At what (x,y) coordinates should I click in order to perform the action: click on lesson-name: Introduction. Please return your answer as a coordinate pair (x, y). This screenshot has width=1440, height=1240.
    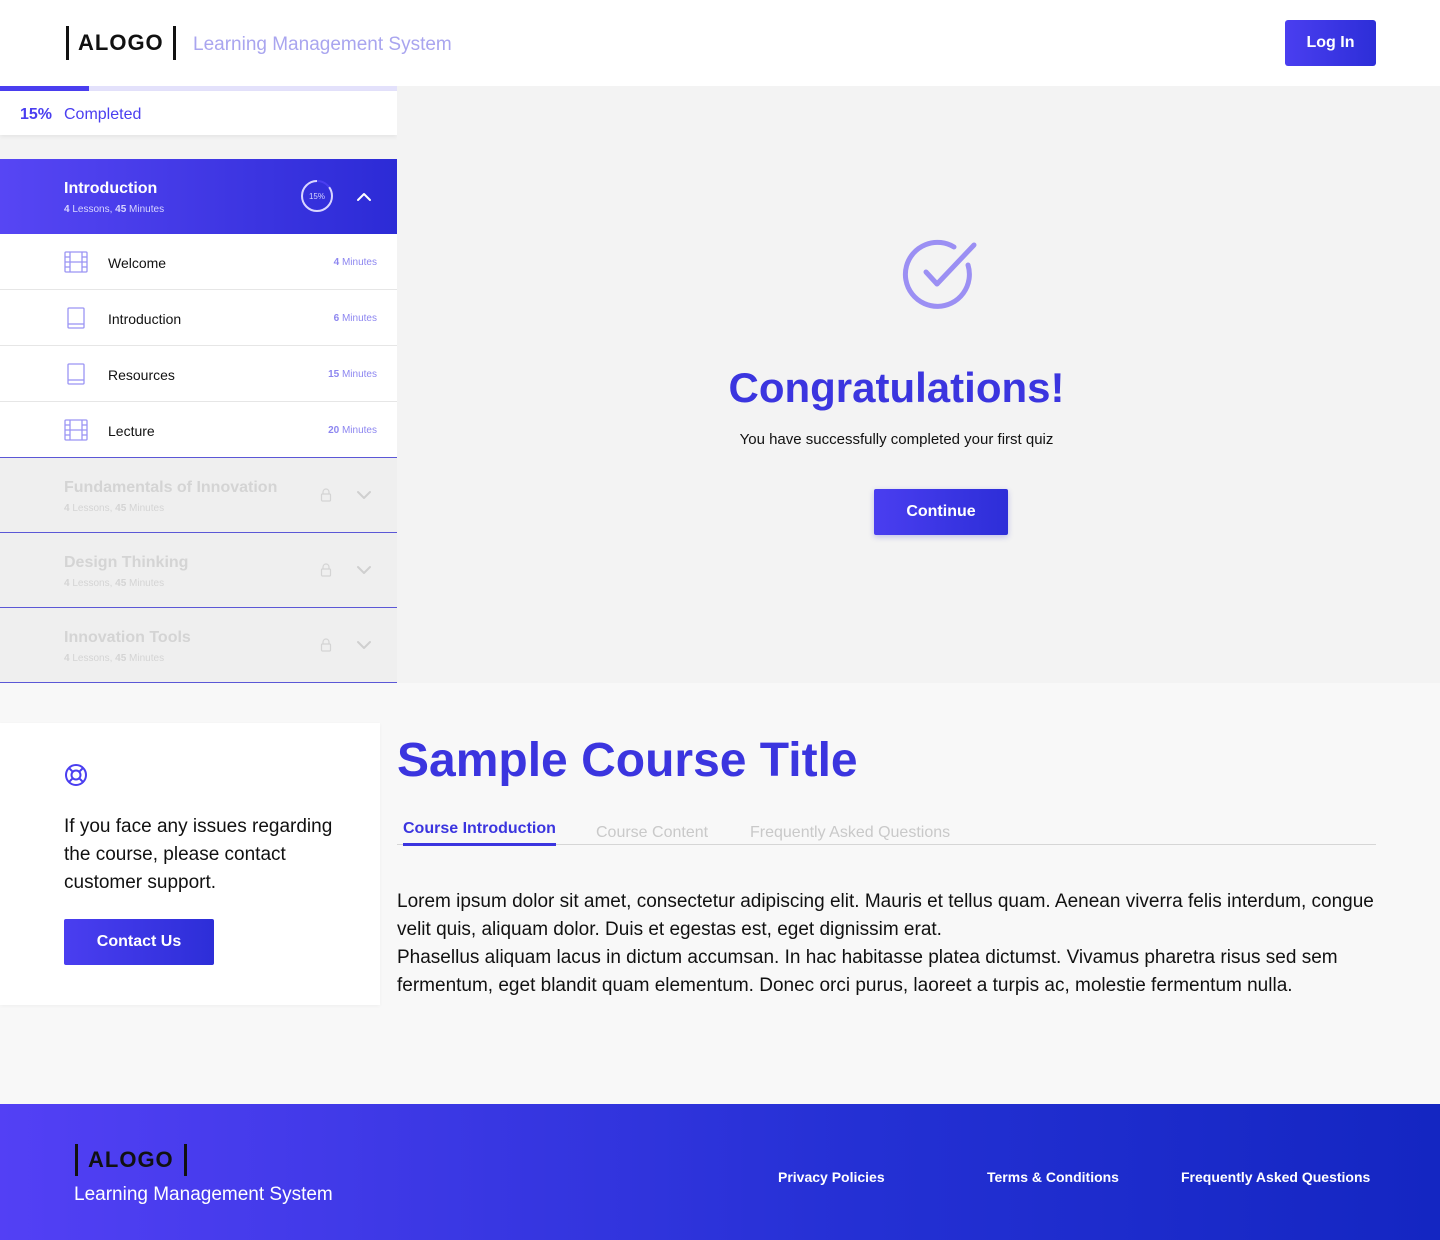
    Looking at the image, I should click on (145, 319).